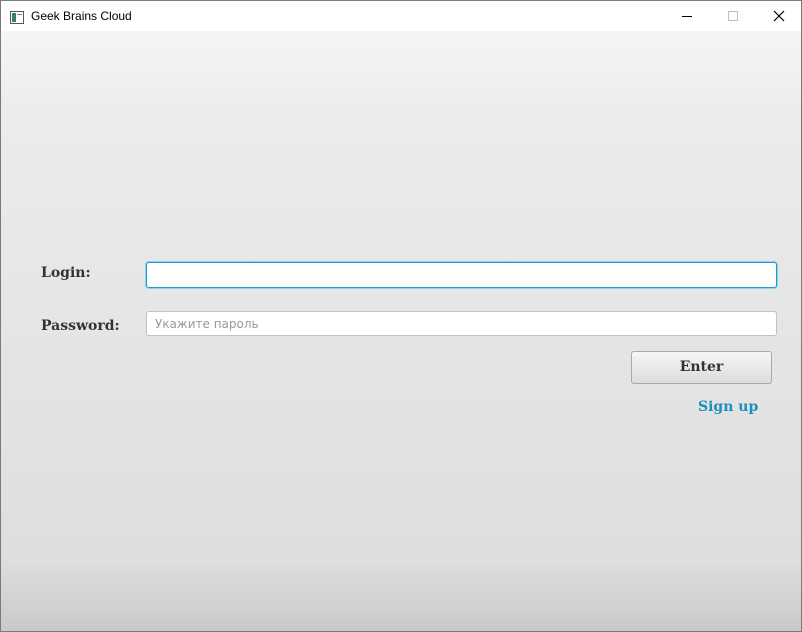 The height and width of the screenshot is (632, 802). I want to click on password-label: Password:, so click(80, 326).